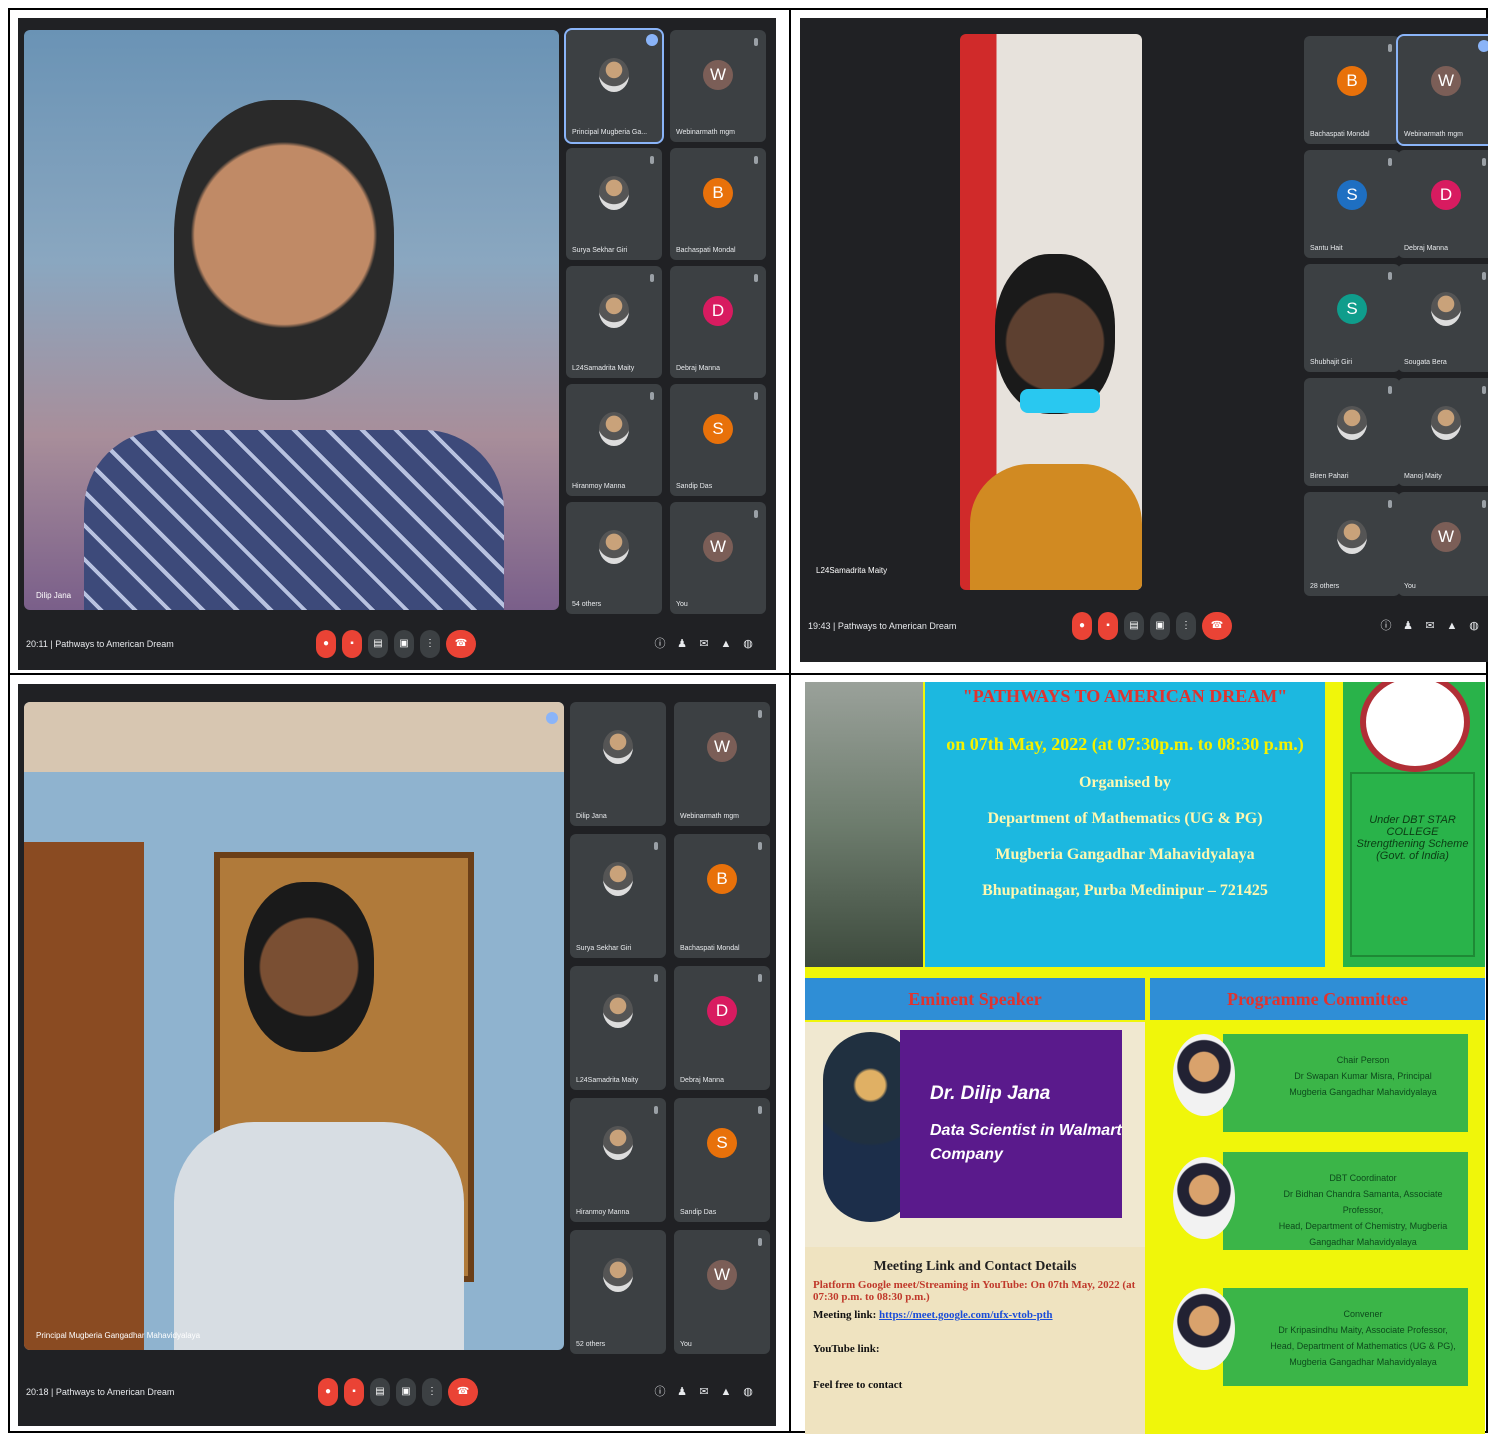  What do you see at coordinates (1352, 204) in the screenshot?
I see `participant-tile: S Santu Hait` at bounding box center [1352, 204].